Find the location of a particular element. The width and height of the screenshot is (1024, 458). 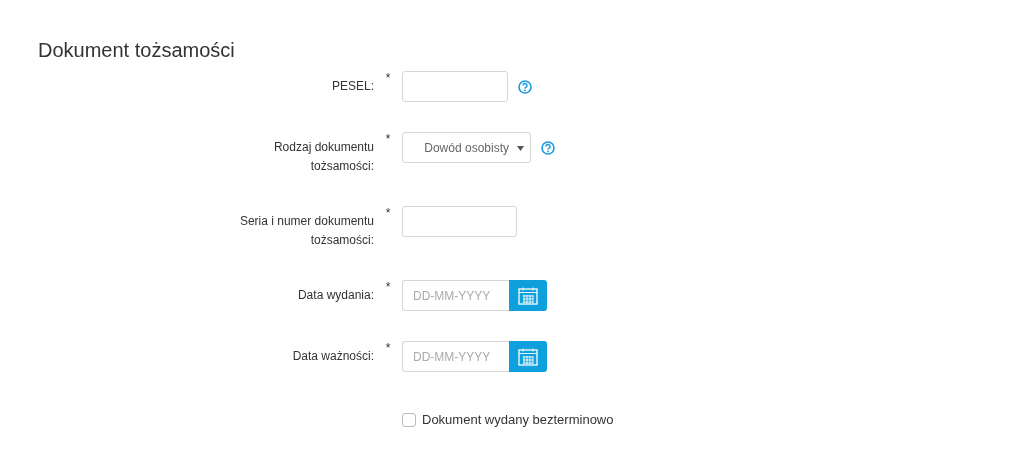

document-type-dropdown: Dowód osobisty is located at coordinates (466, 147).